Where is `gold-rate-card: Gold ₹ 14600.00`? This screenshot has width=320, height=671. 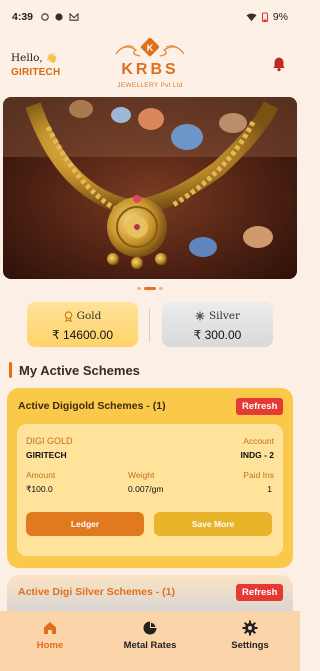
gold-rate-card: Gold ₹ 14600.00 is located at coordinates (82, 324).